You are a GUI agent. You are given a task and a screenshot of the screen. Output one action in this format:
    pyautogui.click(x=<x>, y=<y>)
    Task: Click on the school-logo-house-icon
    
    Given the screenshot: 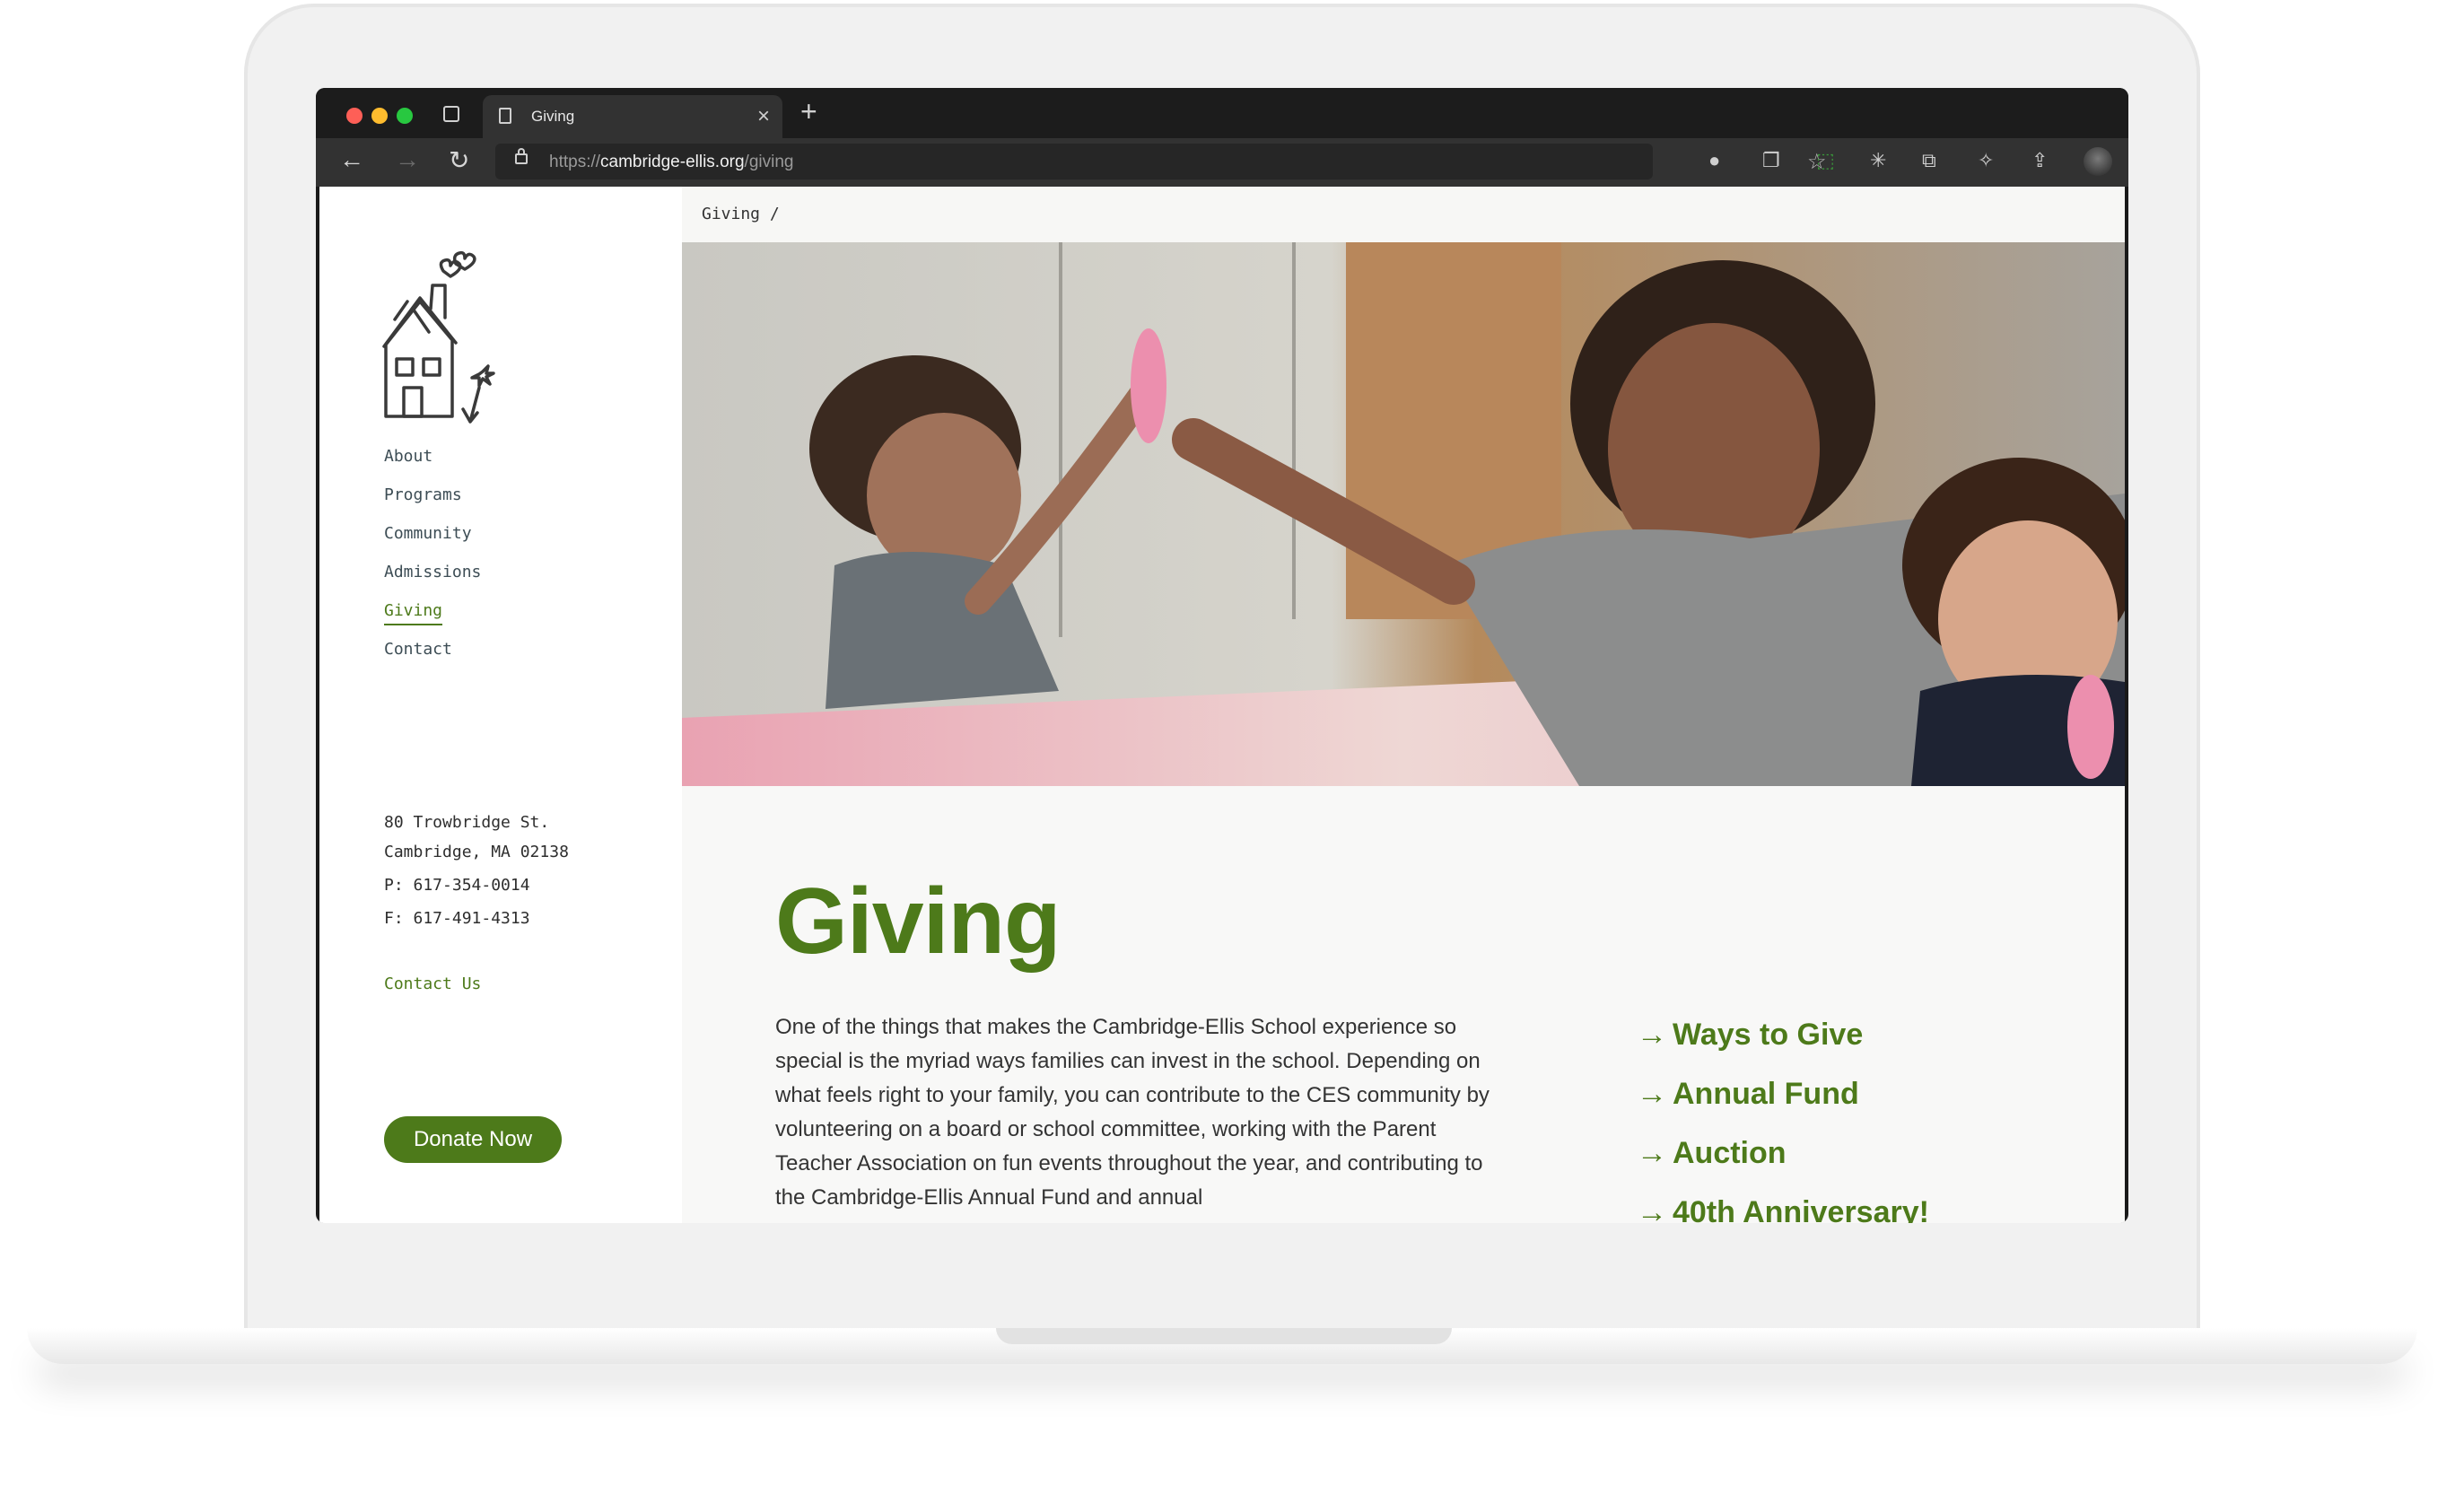 What is the action you would take?
    pyautogui.click(x=439, y=335)
    